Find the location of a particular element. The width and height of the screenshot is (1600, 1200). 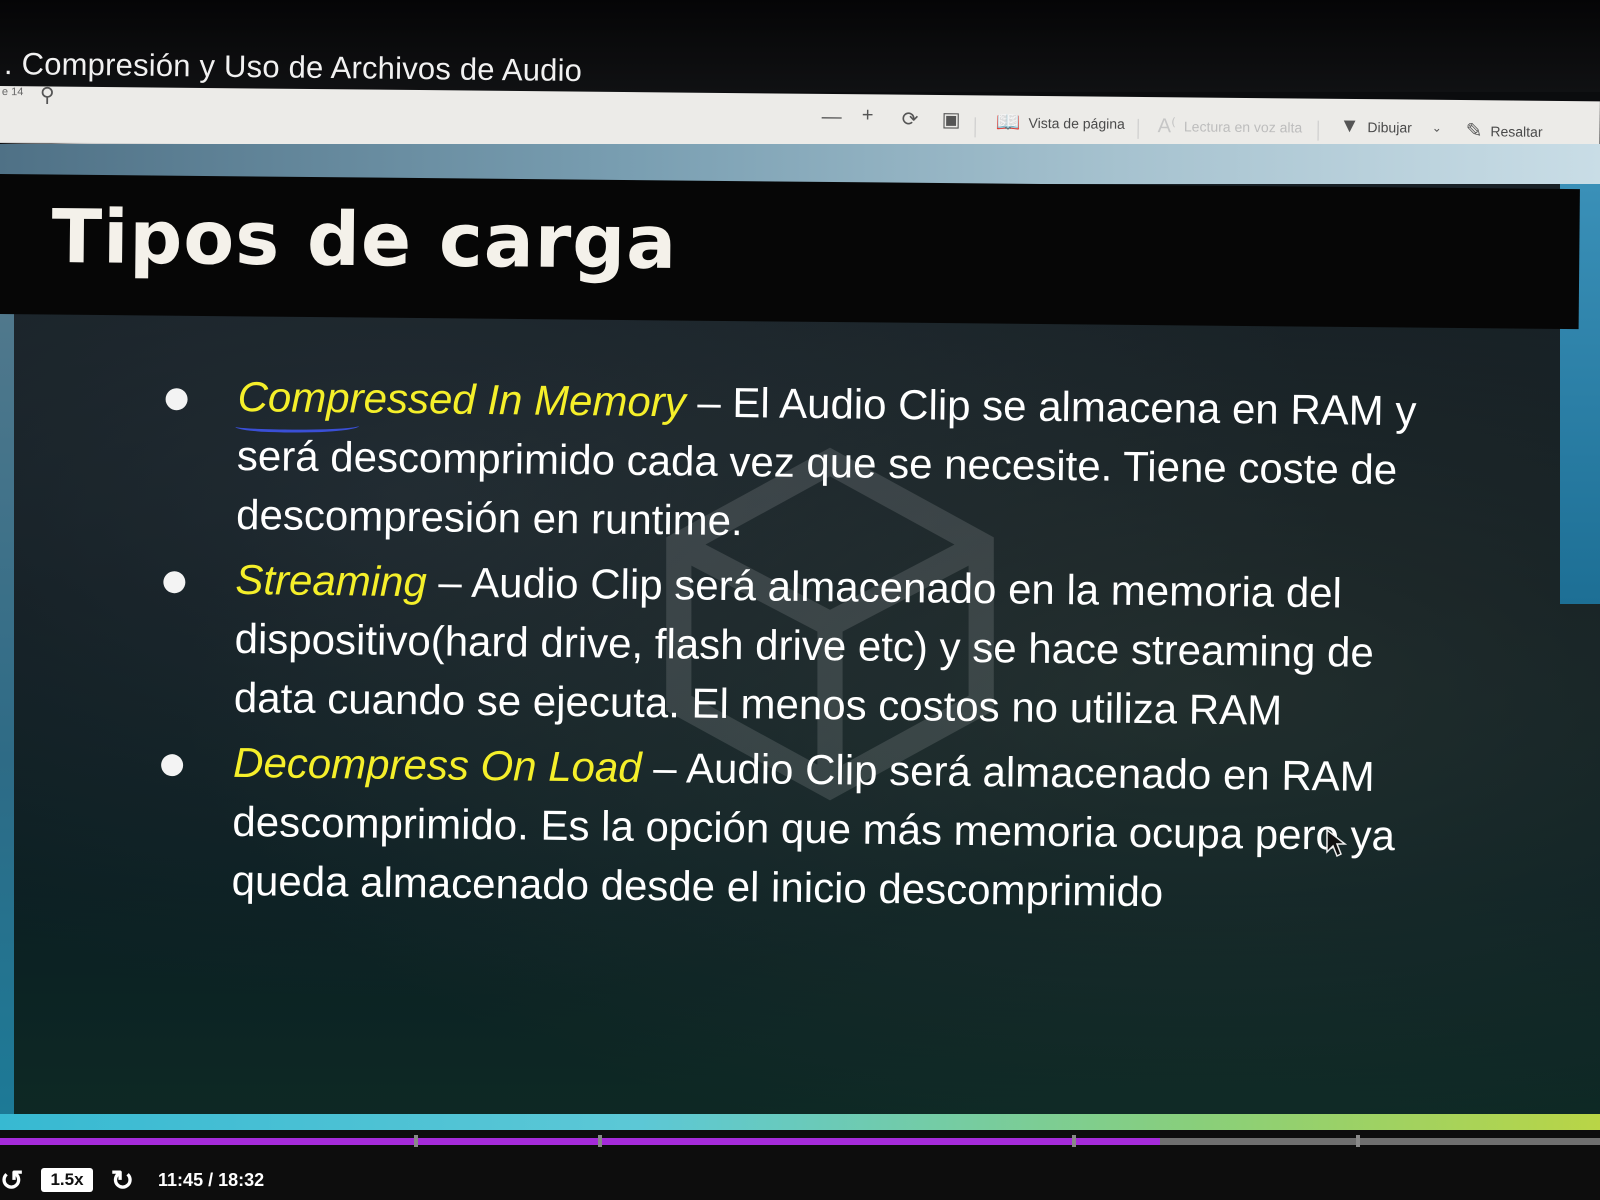

window-title-bar: . Compresión y Uso de Archivos de Audio is located at coordinates (800, 46).